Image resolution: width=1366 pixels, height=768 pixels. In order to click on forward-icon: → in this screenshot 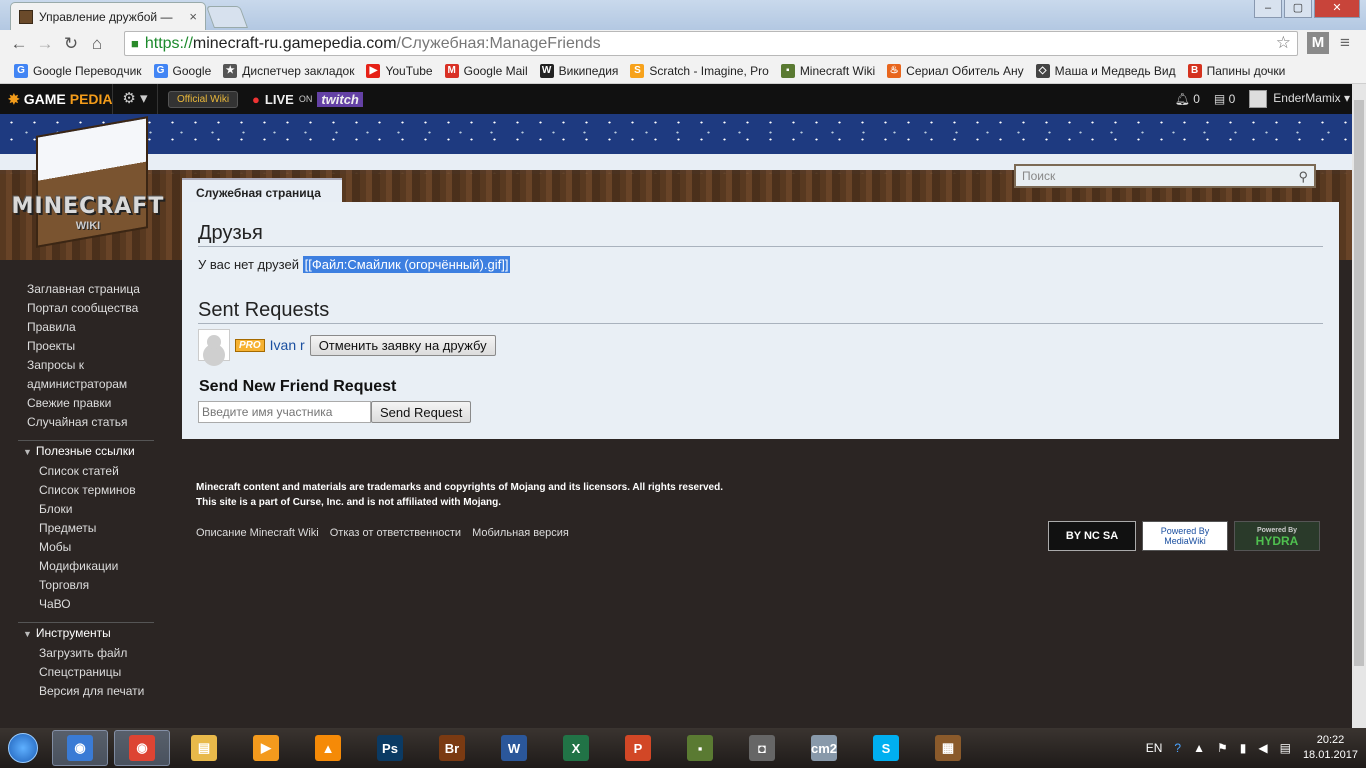, I will do `click(45, 44)`.